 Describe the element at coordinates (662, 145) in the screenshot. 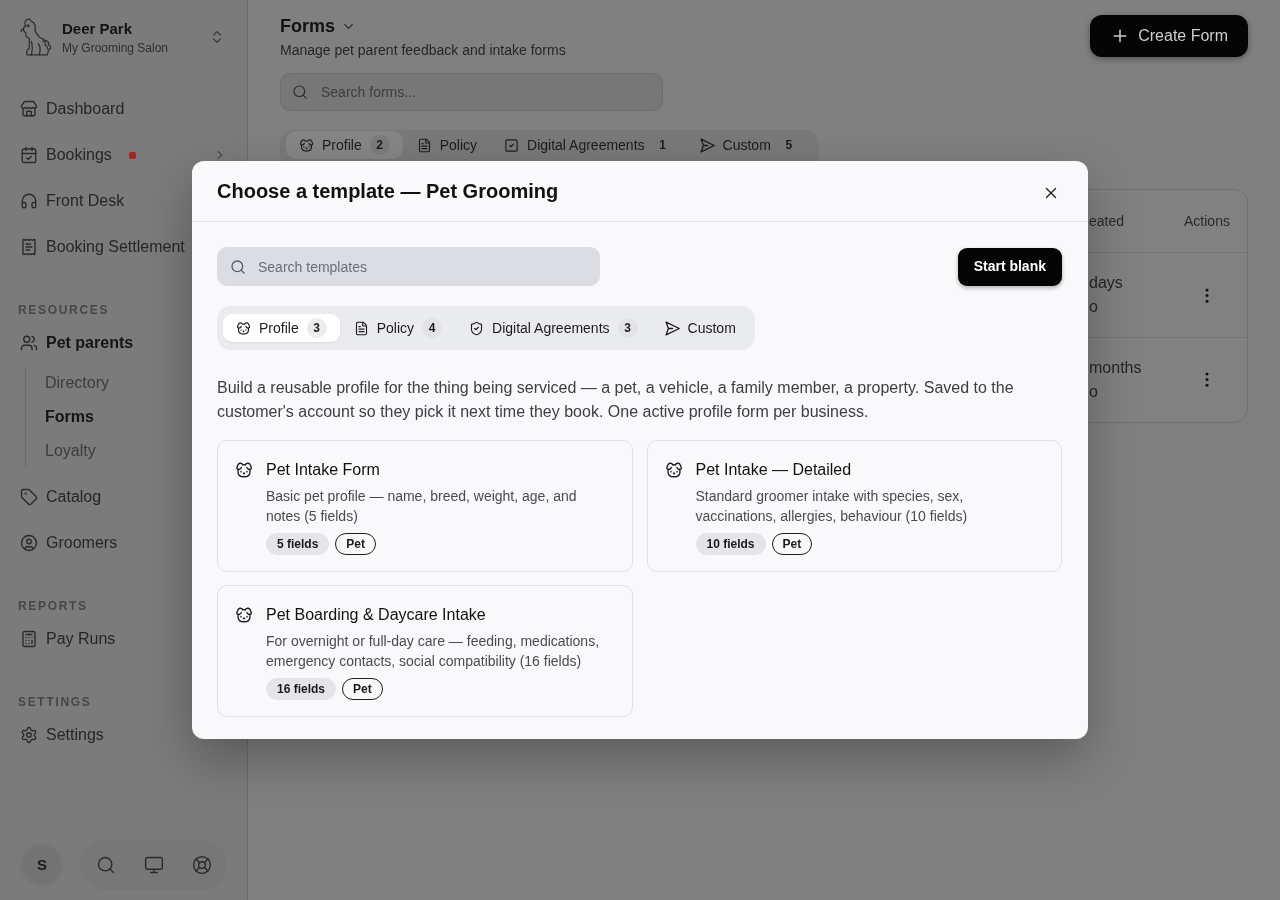

I see `count-label: 1` at that location.